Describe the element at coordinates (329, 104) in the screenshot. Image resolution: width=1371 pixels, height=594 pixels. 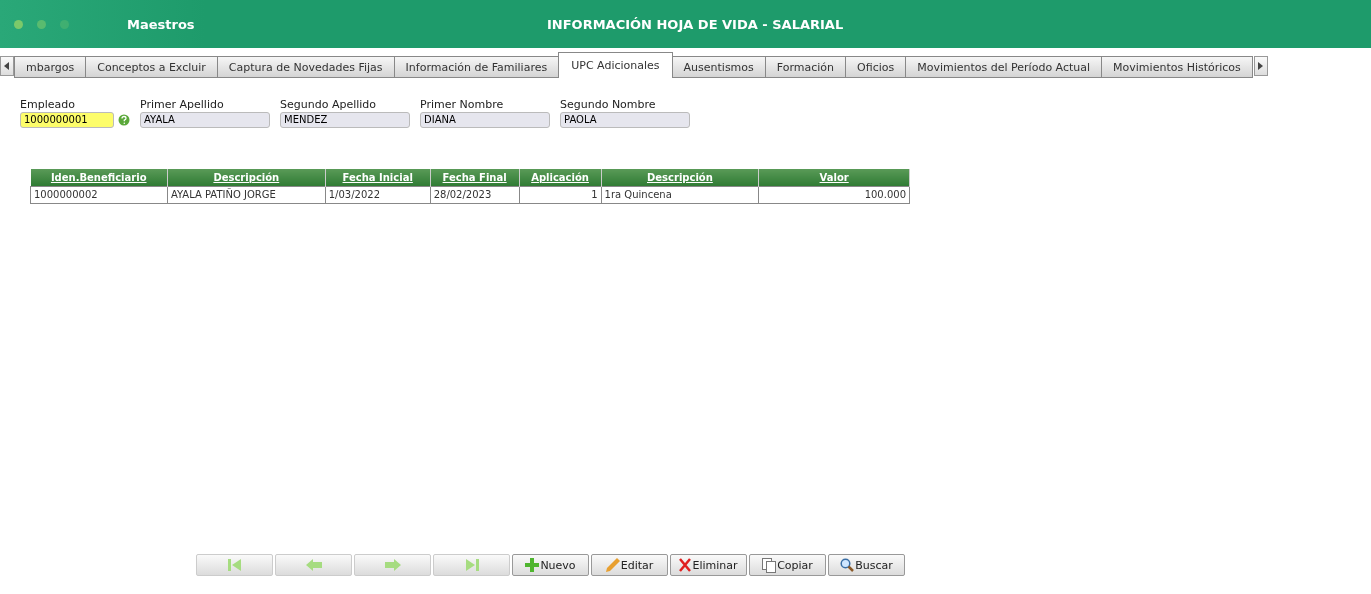
I see `field-label: Segundo Apellido` at that location.